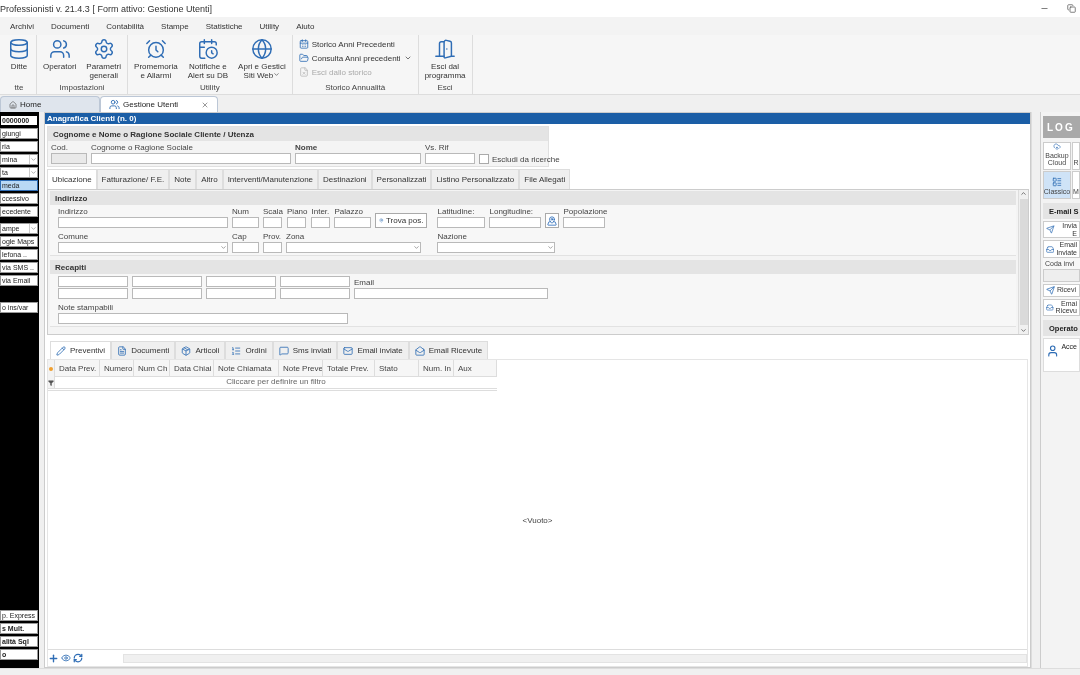 The width and height of the screenshot is (1080, 675). Describe the element at coordinates (1023, 330) in the screenshot. I see `scroll-down-icon` at that location.